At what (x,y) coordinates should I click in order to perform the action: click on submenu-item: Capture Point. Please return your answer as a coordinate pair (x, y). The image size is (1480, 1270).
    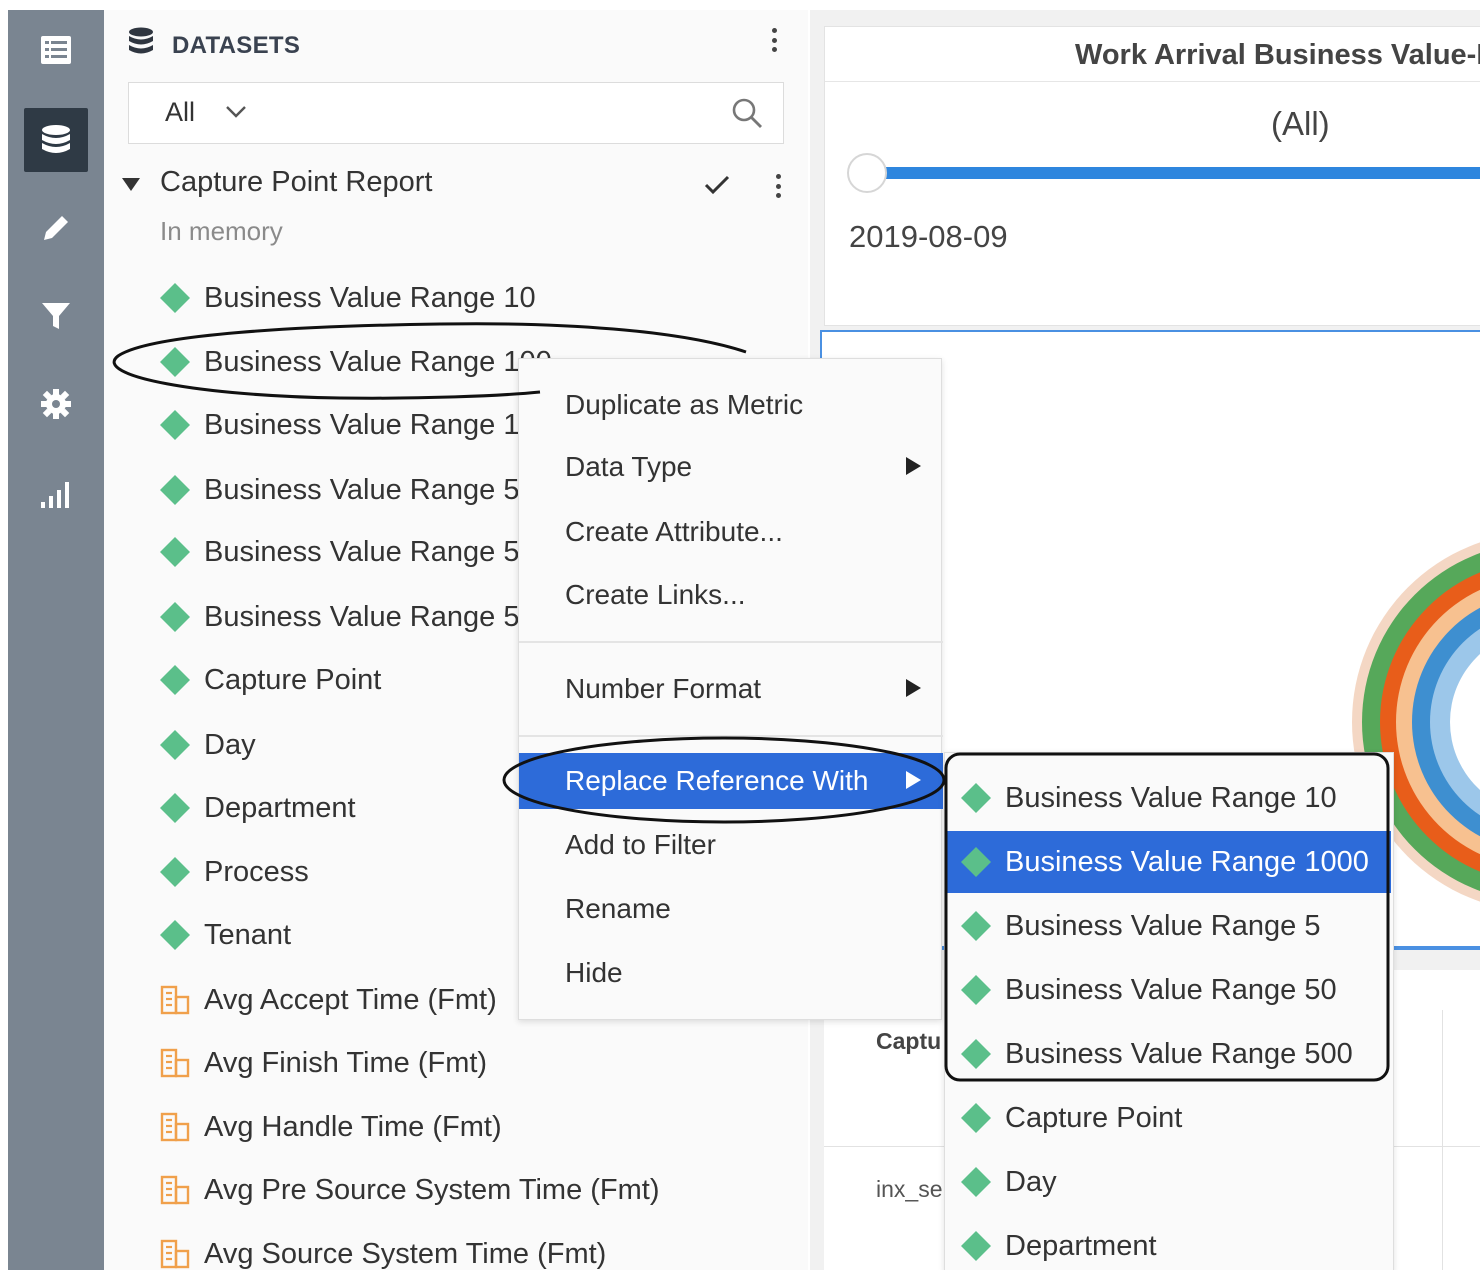
    Looking at the image, I should click on (1168, 1118).